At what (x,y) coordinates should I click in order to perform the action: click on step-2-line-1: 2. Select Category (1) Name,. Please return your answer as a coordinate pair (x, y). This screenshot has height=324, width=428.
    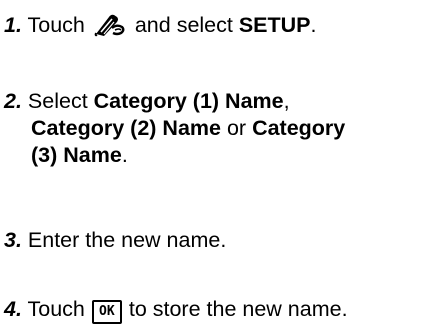
    Looking at the image, I should click on (174, 101).